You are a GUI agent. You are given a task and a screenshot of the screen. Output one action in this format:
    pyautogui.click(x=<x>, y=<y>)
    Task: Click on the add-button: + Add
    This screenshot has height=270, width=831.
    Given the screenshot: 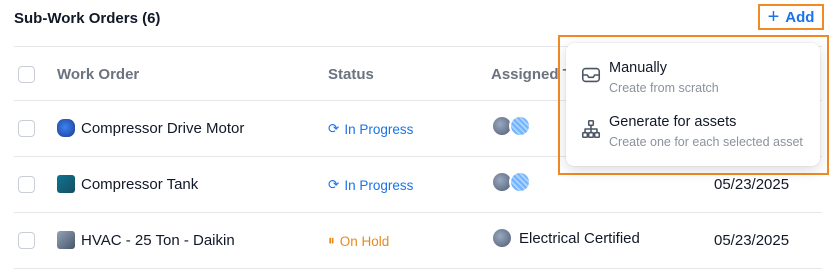 What is the action you would take?
    pyautogui.click(x=791, y=17)
    